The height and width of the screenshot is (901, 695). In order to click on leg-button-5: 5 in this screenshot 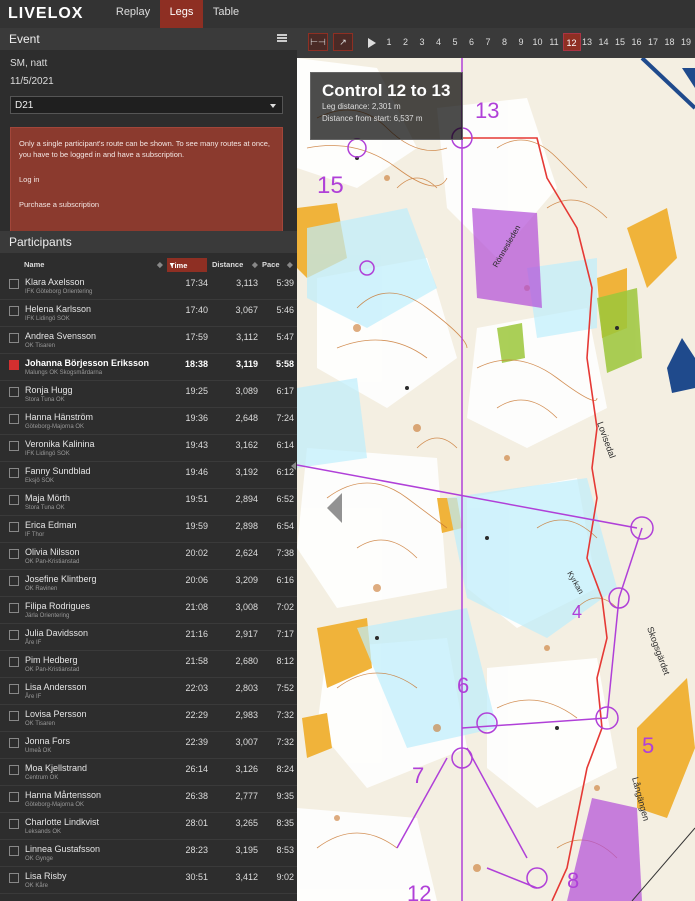, I will do `click(455, 42)`.